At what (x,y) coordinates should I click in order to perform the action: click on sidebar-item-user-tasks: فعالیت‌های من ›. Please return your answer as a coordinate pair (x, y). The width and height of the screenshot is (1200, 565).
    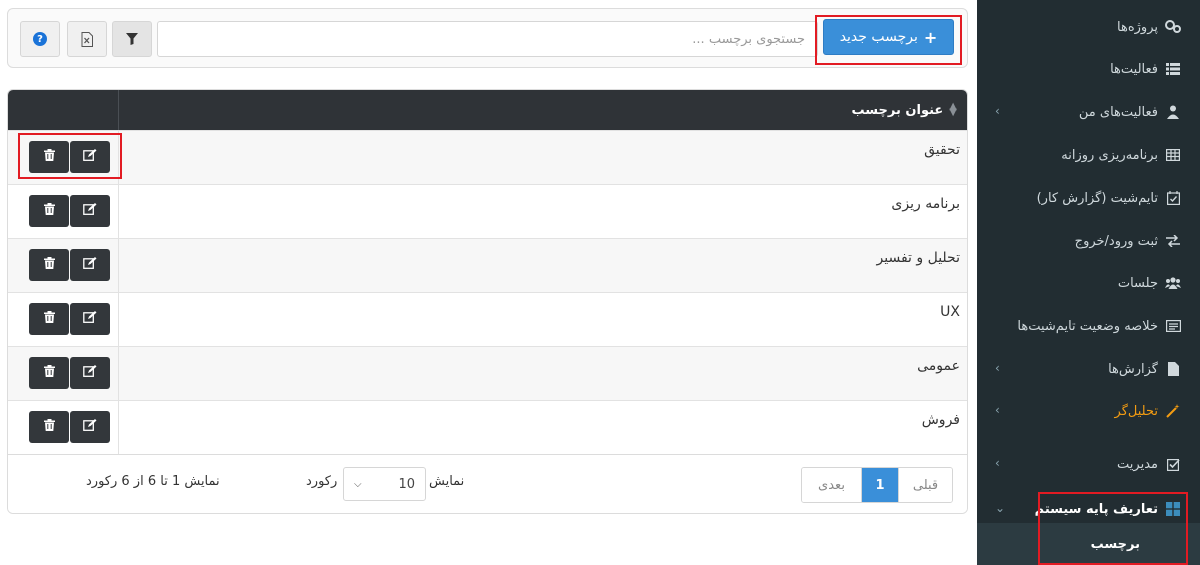
    Looking at the image, I should click on (1088, 112).